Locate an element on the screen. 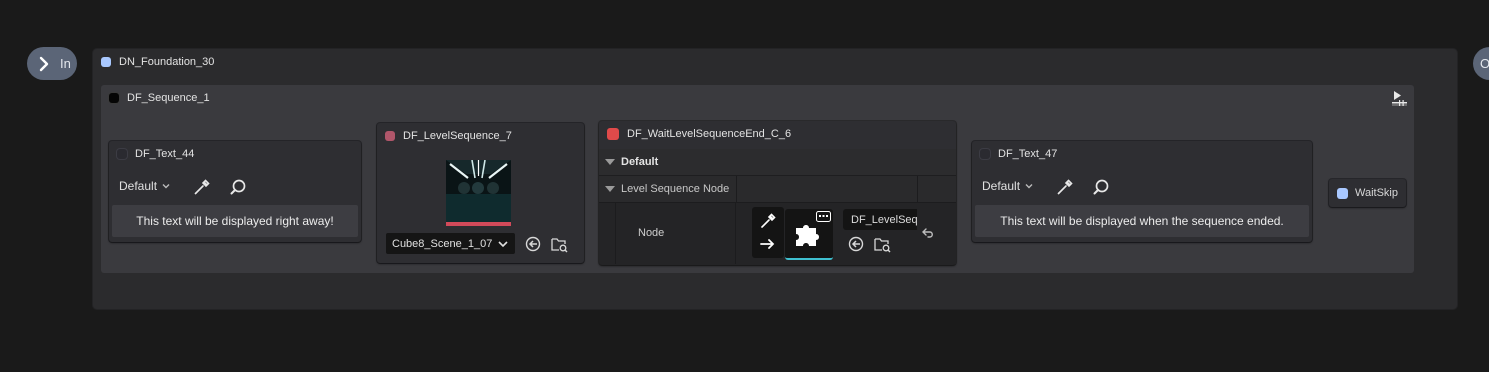 This screenshot has width=1489, height=372. sequencer-icon is located at coordinates (1399, 98).